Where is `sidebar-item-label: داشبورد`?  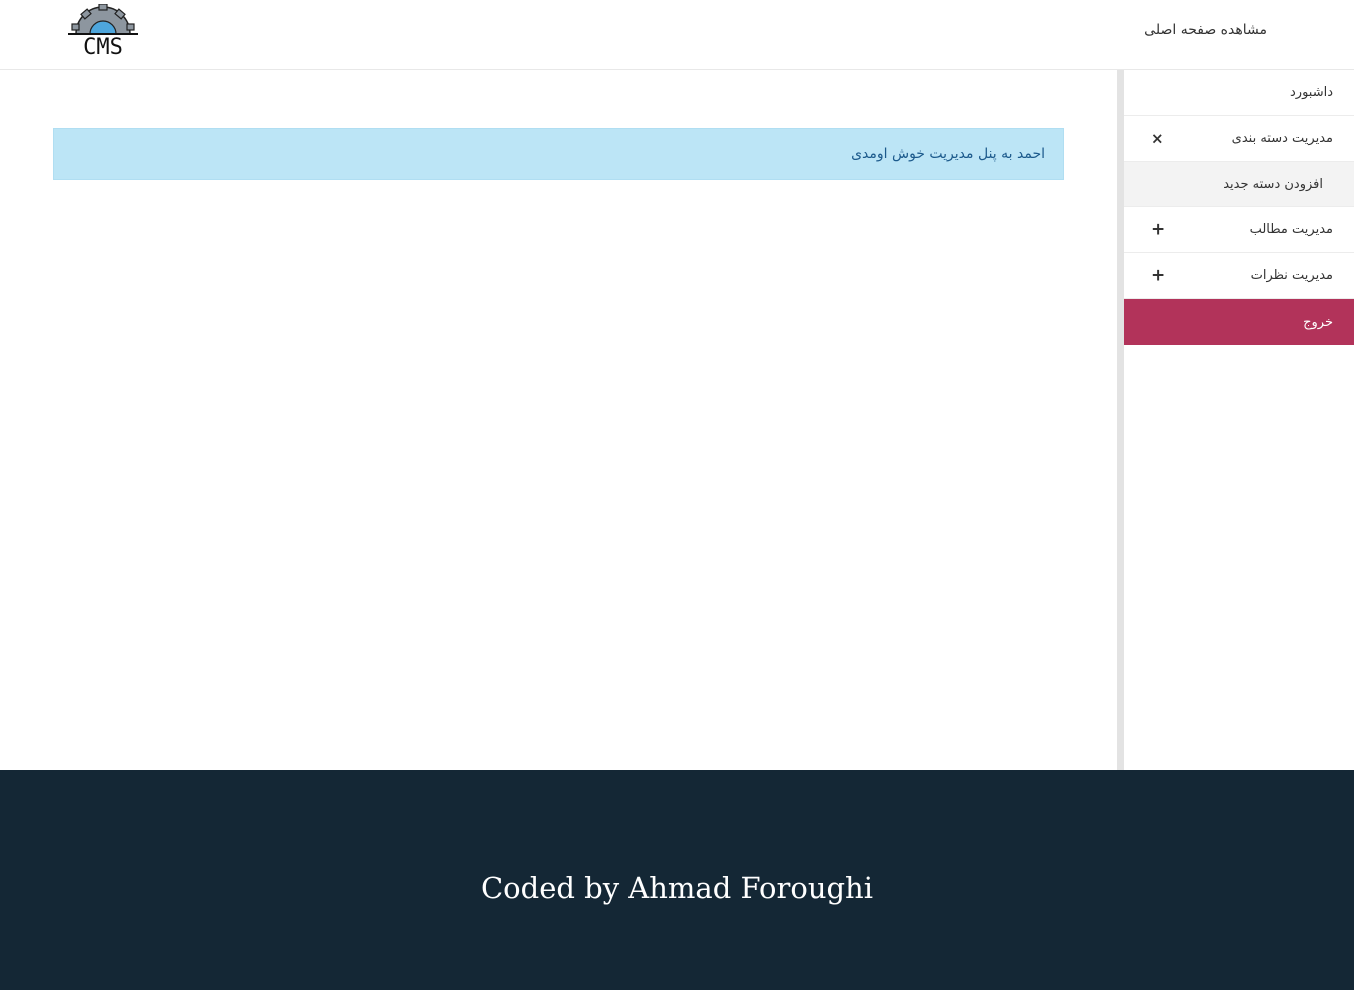
sidebar-item-label: داشبورد is located at coordinates (1311, 92).